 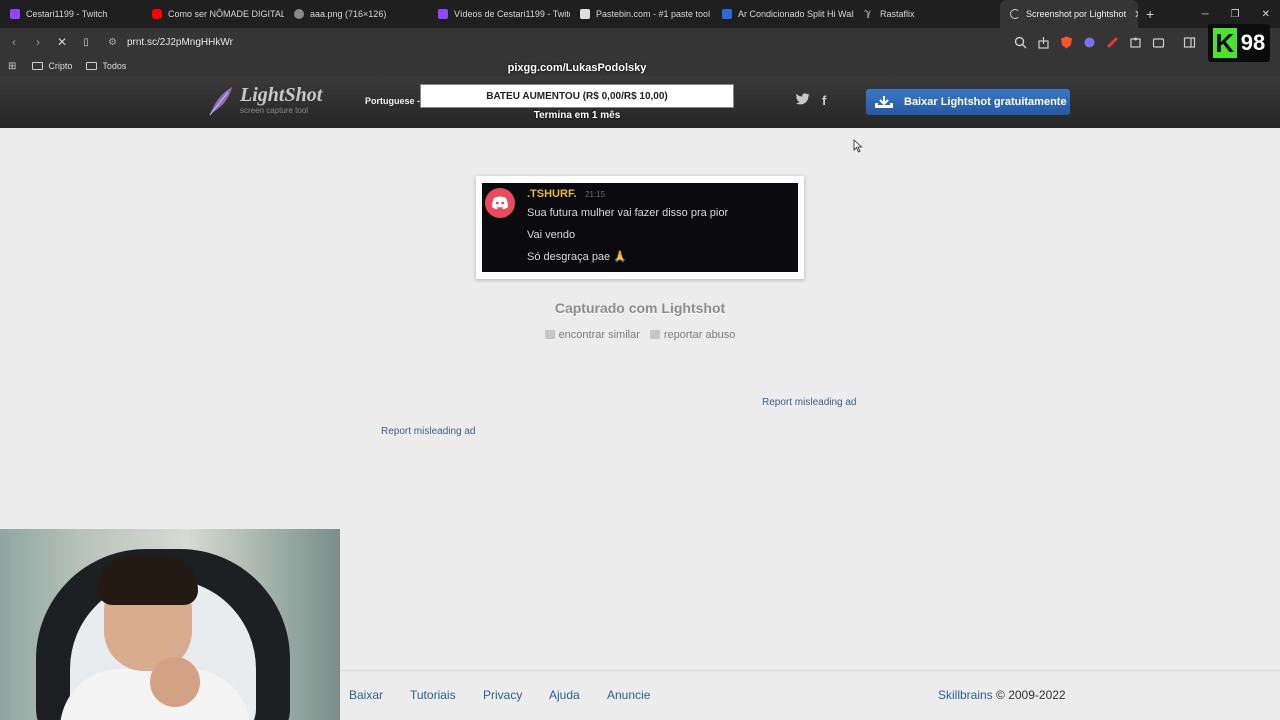 I want to click on camera-icon, so click(x=549, y=334).